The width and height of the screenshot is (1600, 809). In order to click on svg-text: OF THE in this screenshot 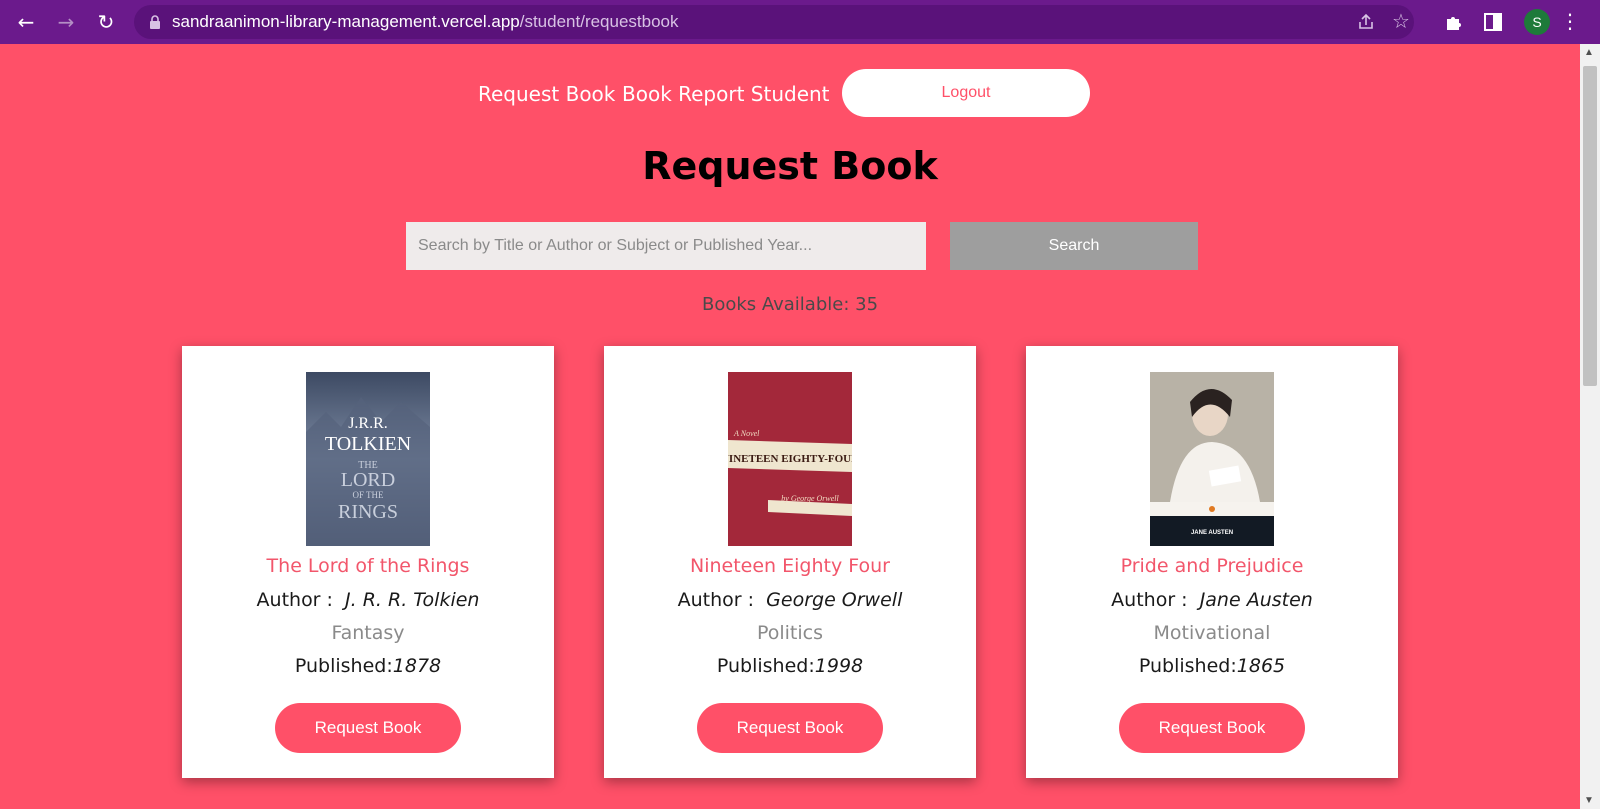, I will do `click(368, 495)`.